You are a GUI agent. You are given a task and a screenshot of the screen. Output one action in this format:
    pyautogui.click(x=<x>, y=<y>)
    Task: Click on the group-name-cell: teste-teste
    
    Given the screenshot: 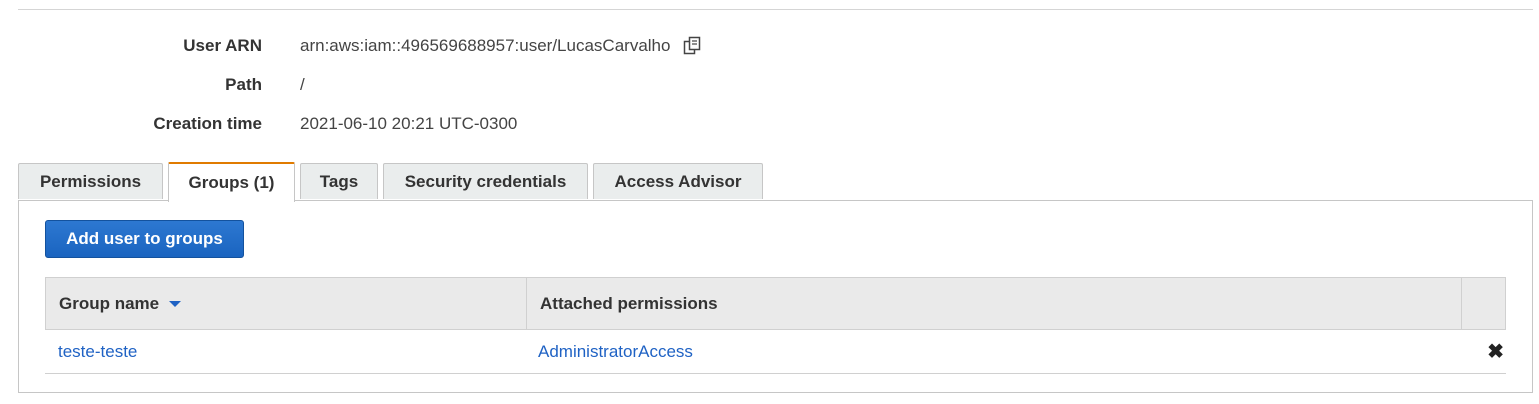 What is the action you would take?
    pyautogui.click(x=97, y=351)
    